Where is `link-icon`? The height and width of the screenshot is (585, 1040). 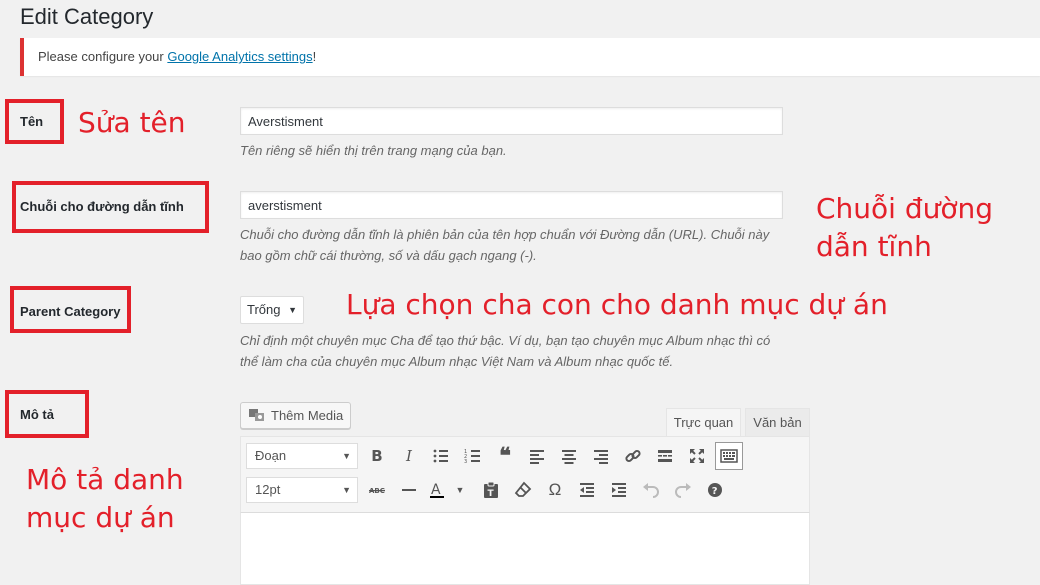
link-icon is located at coordinates (633, 456).